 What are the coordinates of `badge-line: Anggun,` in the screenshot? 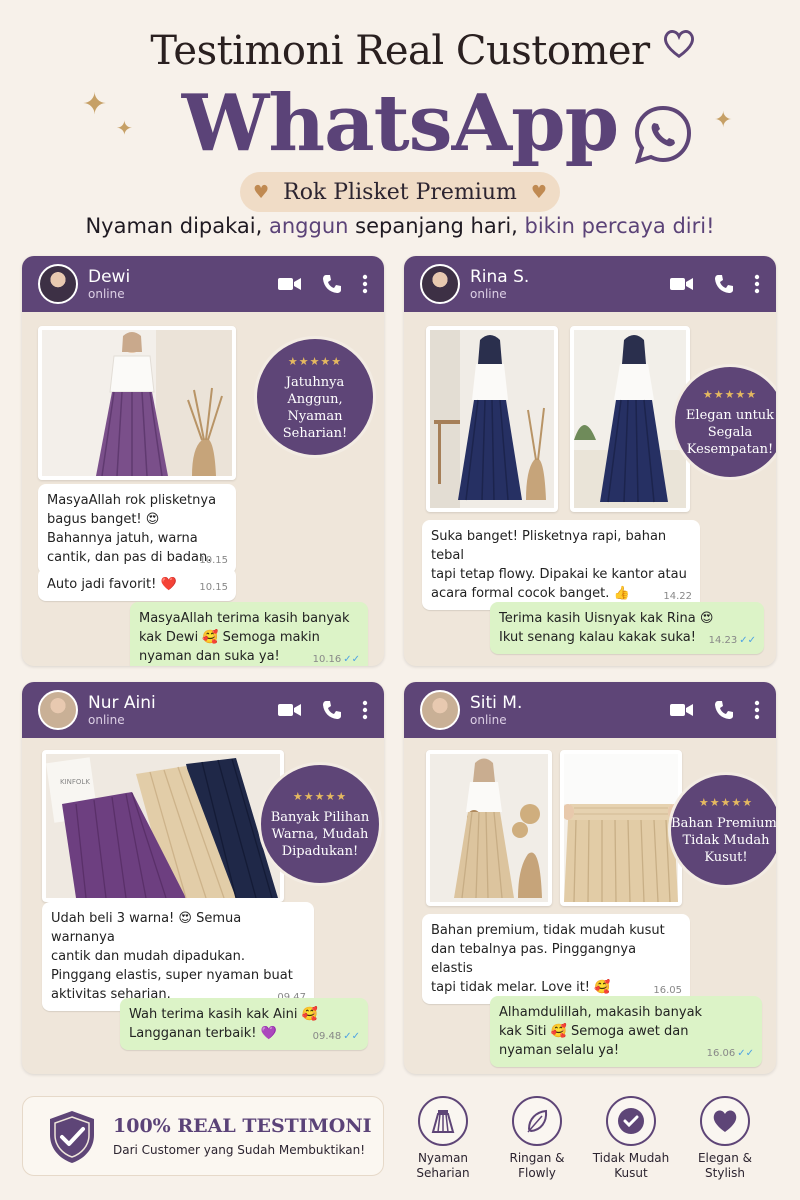 It's located at (315, 399).